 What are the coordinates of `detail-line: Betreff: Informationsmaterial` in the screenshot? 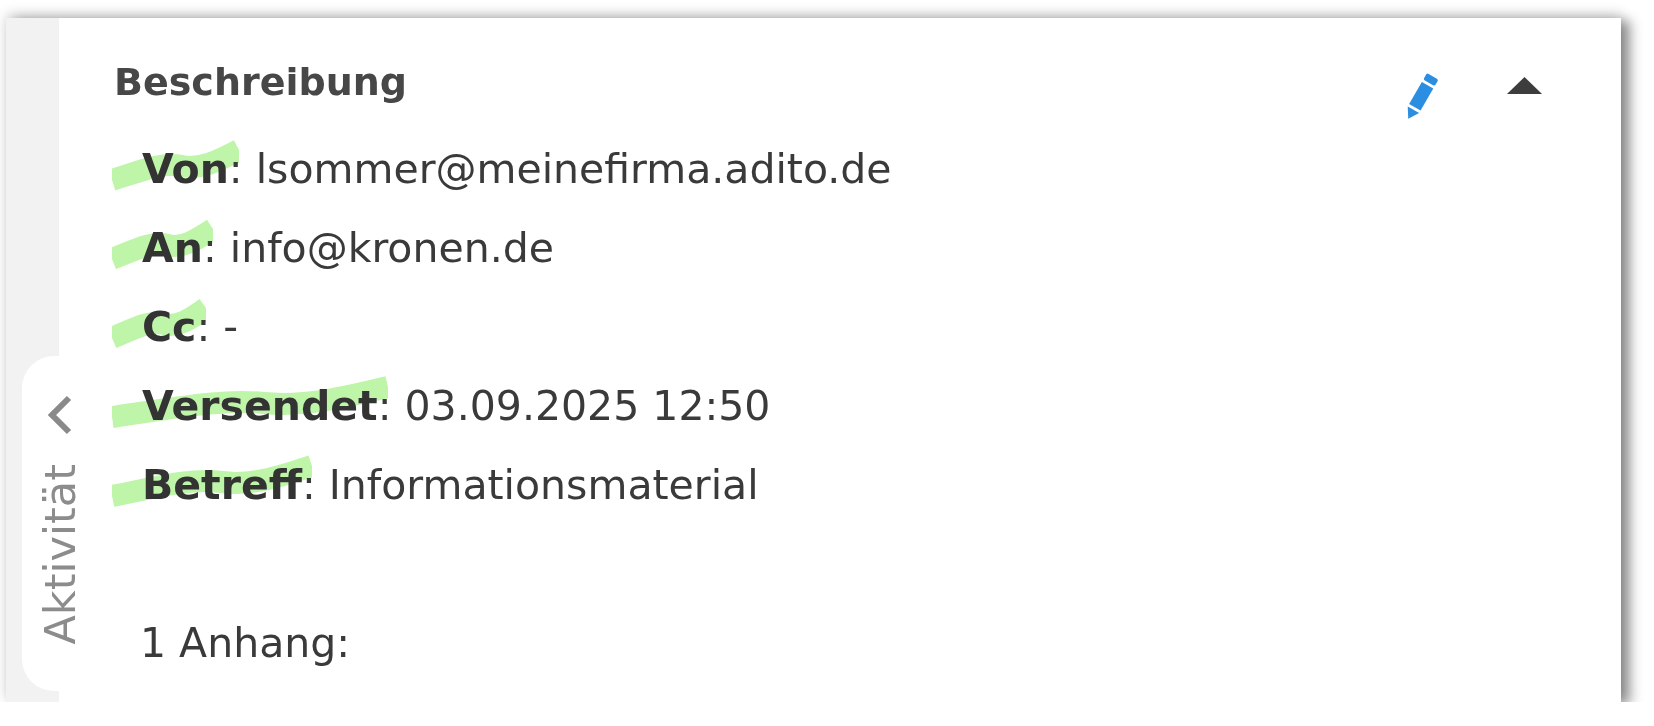 It's located at (450, 485).